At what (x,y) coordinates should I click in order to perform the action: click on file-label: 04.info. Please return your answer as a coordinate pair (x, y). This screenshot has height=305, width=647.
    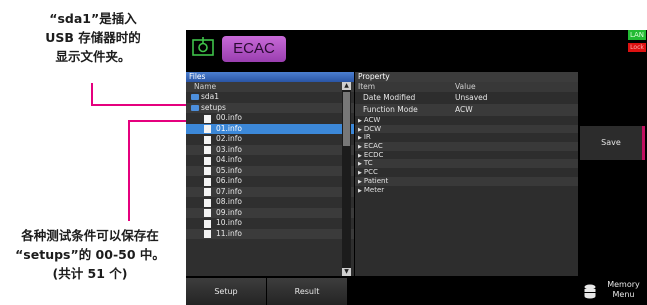
    Looking at the image, I should click on (229, 159).